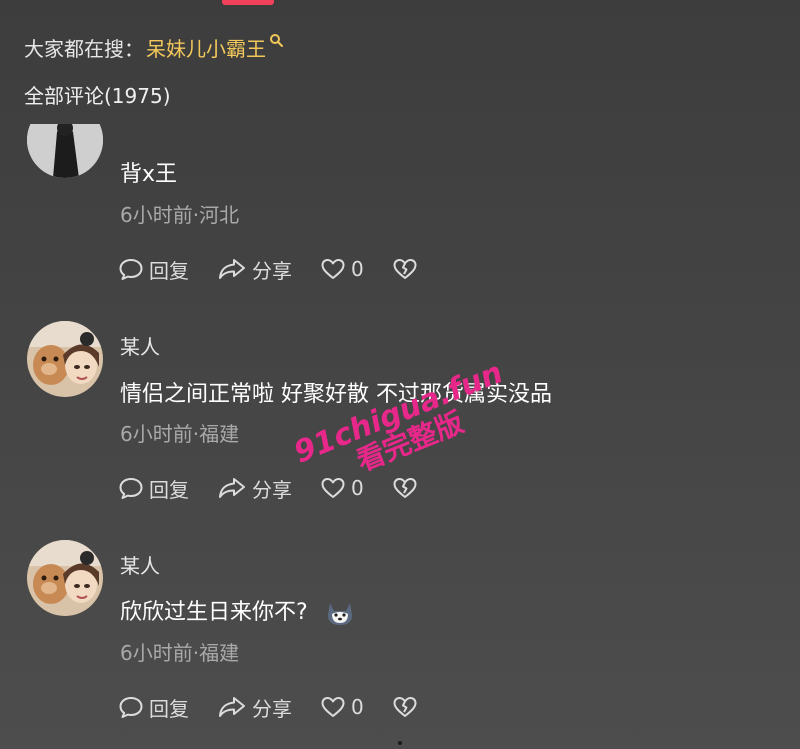 The height and width of the screenshot is (749, 800). Describe the element at coordinates (214, 612) in the screenshot. I see `comment-text: 欣欣过生日来你不?` at that location.